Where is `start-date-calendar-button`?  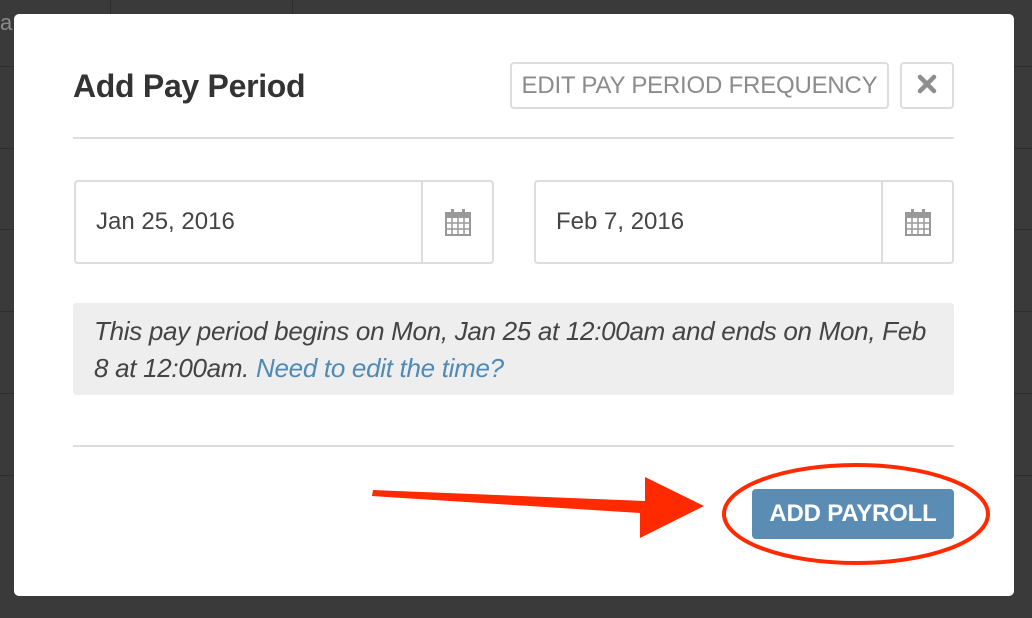
start-date-calendar-button is located at coordinates (456, 222).